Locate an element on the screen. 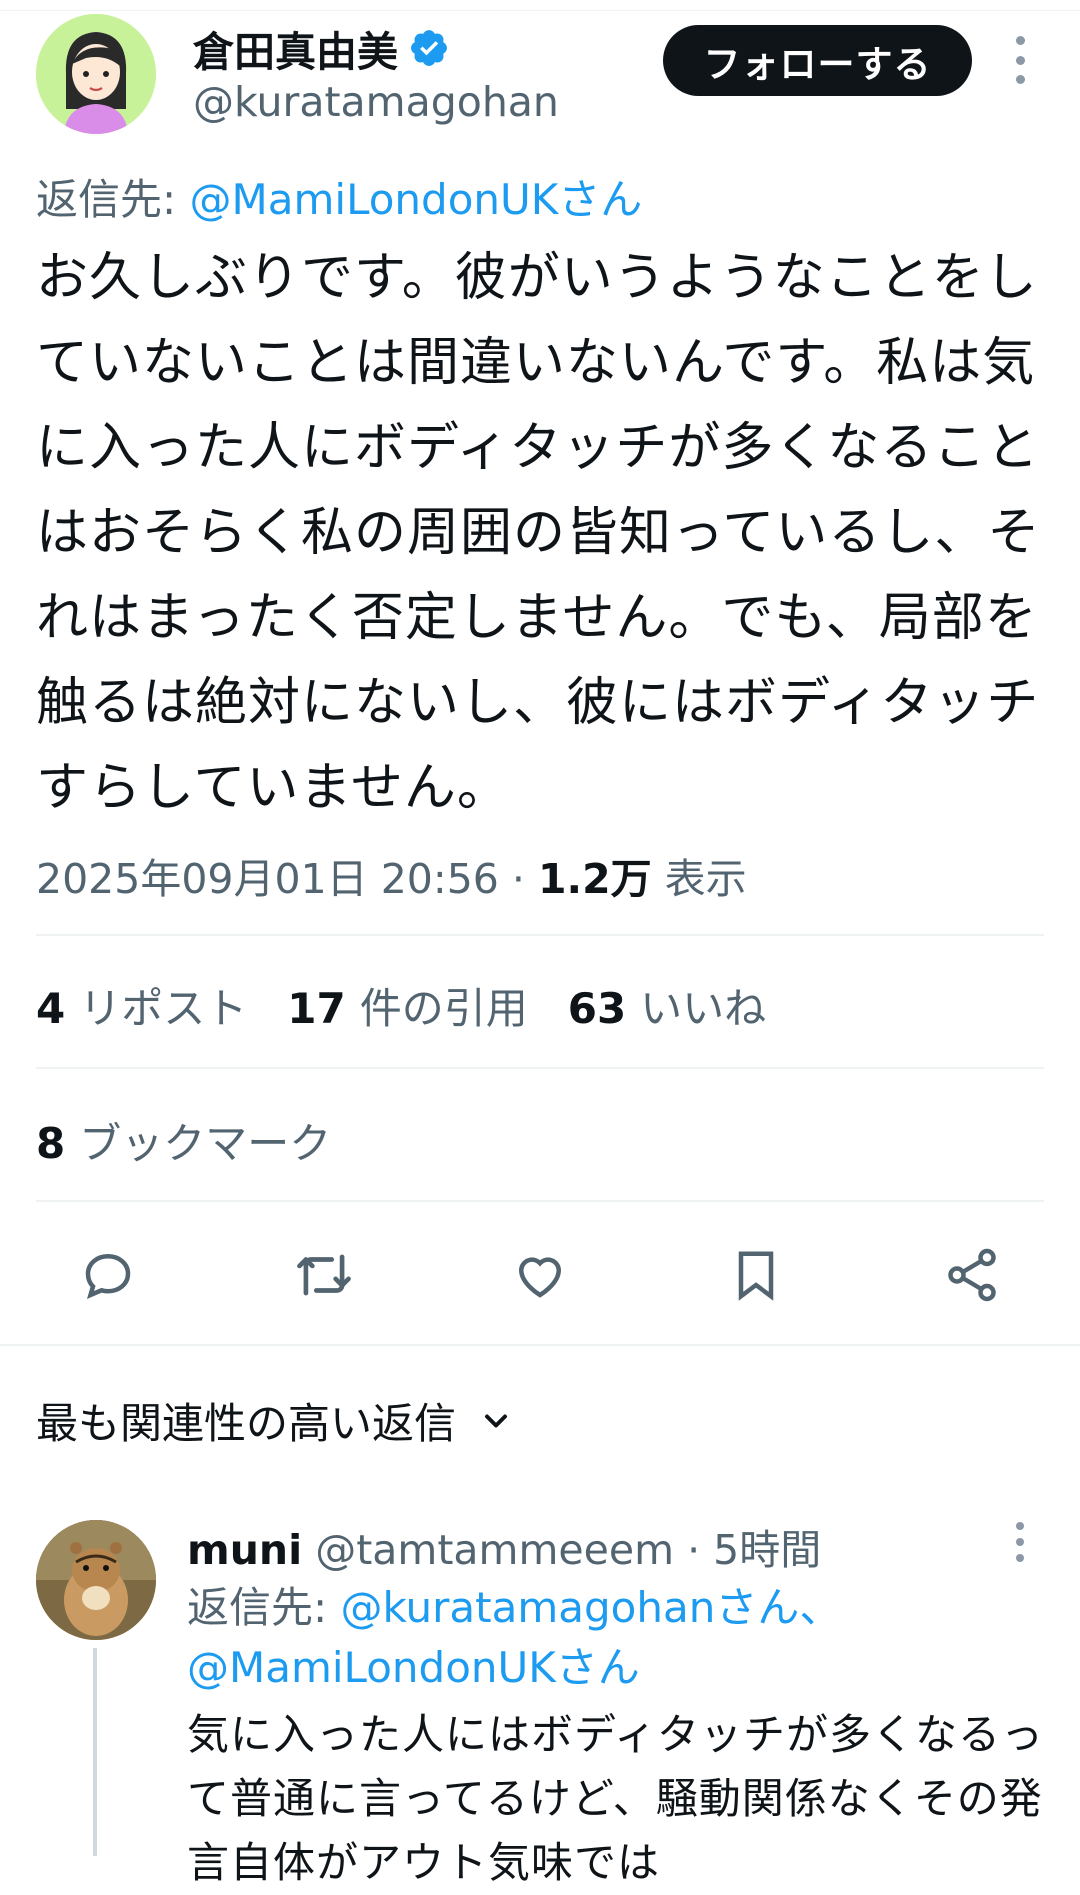 This screenshot has height=1895, width=1080. reposts-label: リポスト is located at coordinates (163, 1008).